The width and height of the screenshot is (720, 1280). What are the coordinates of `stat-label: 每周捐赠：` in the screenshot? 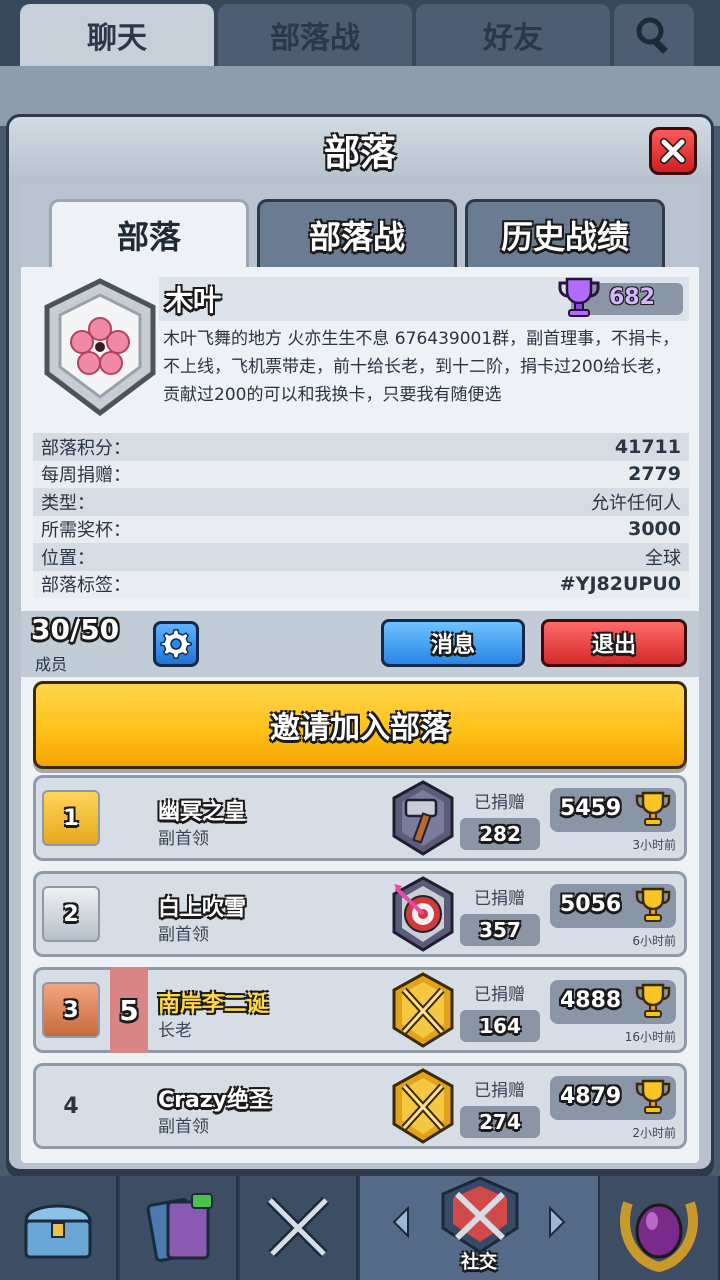 It's located at (86, 476).